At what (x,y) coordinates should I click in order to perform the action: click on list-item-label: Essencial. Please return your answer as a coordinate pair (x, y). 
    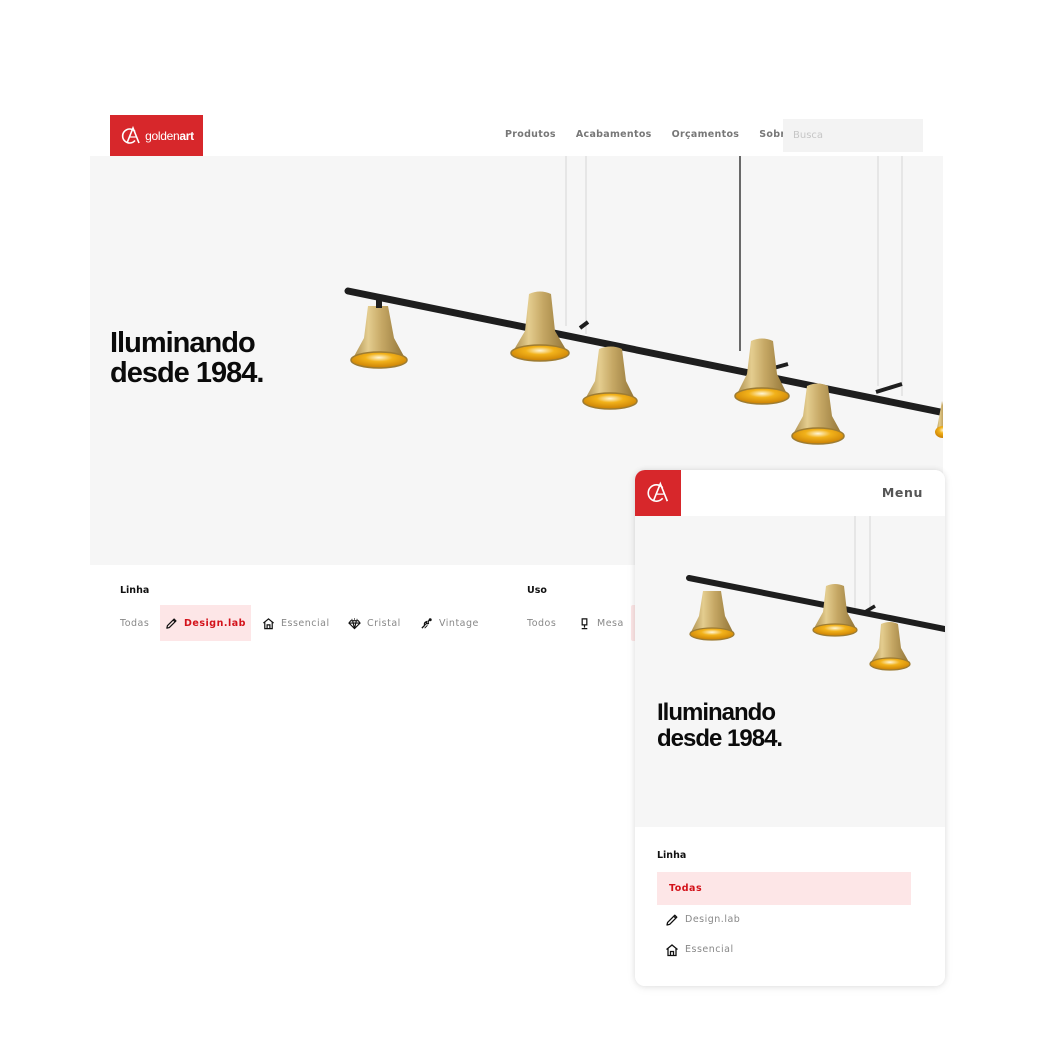
    Looking at the image, I should click on (709, 949).